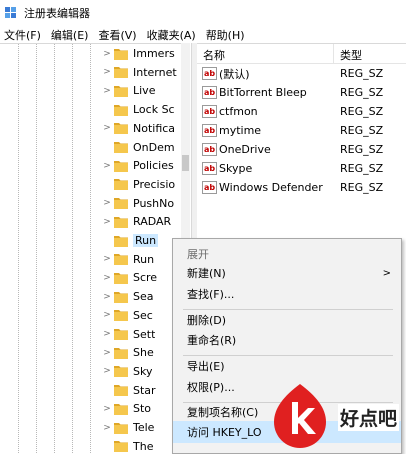  I want to click on value-name: BitTorrent Bleep, so click(263, 92).